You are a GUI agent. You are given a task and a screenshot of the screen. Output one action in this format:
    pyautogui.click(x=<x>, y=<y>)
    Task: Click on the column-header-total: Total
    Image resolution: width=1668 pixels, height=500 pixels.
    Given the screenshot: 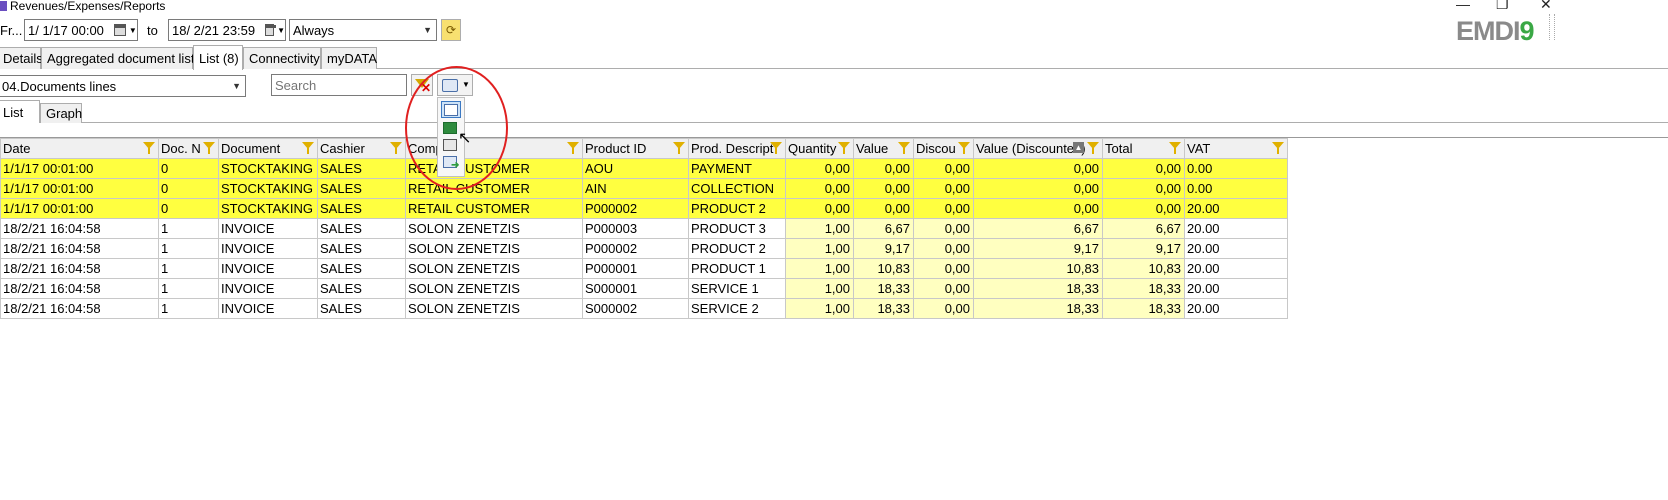 What is the action you would take?
    pyautogui.click(x=1143, y=148)
    